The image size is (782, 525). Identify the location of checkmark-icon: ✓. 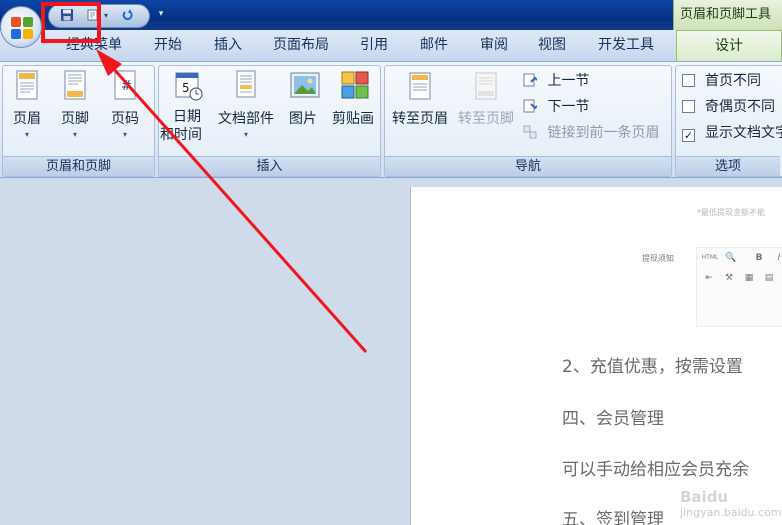
(688, 135).